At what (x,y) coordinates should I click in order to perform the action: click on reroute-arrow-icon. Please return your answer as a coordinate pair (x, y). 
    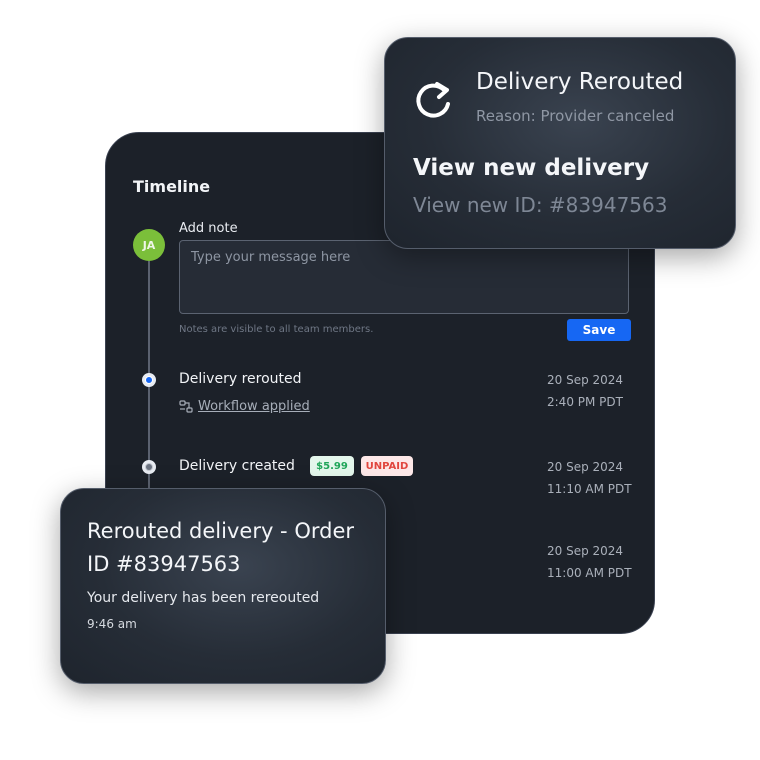
    Looking at the image, I should click on (433, 100).